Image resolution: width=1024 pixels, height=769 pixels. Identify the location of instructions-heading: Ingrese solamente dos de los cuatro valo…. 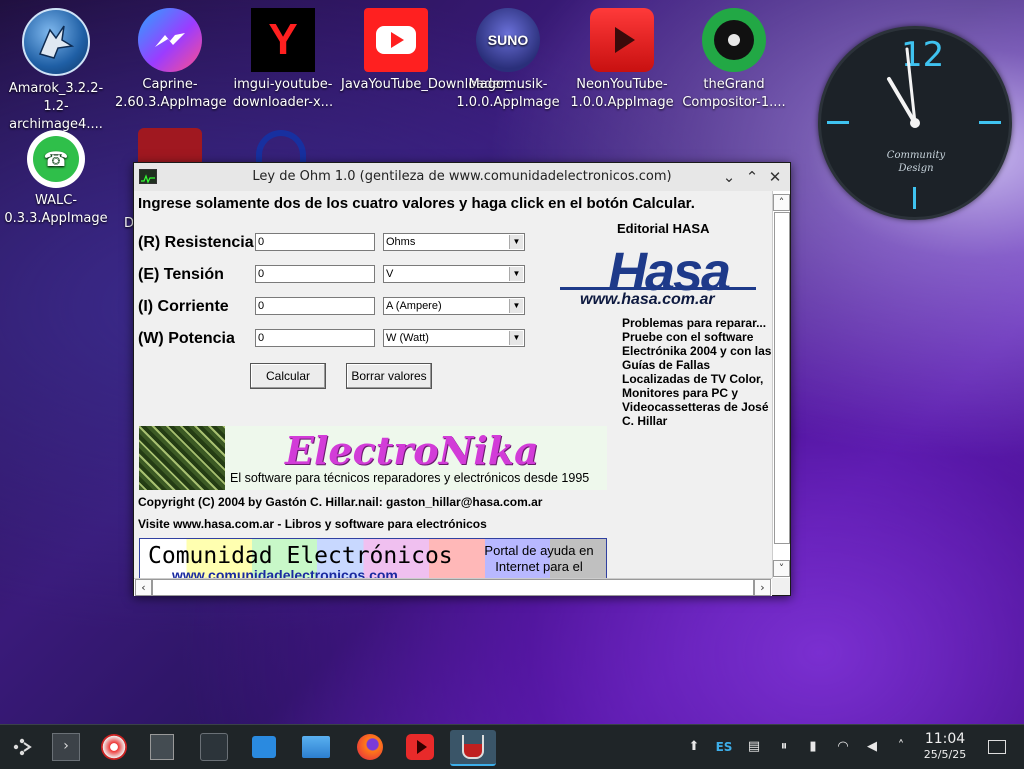
(416, 203).